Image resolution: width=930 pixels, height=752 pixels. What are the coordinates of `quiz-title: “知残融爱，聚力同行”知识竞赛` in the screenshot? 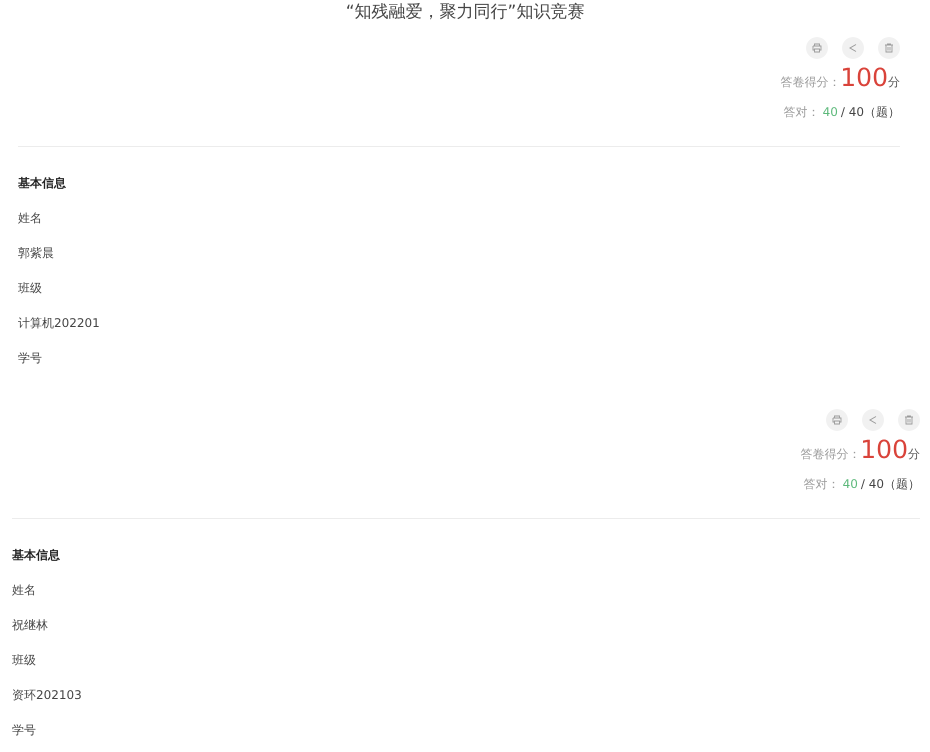 It's located at (465, 12).